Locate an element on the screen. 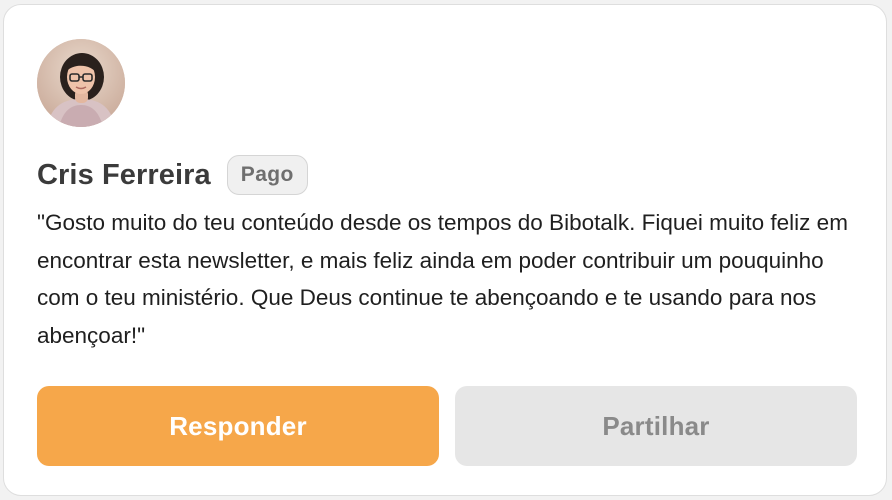  avatar-photo-icon is located at coordinates (81, 83).